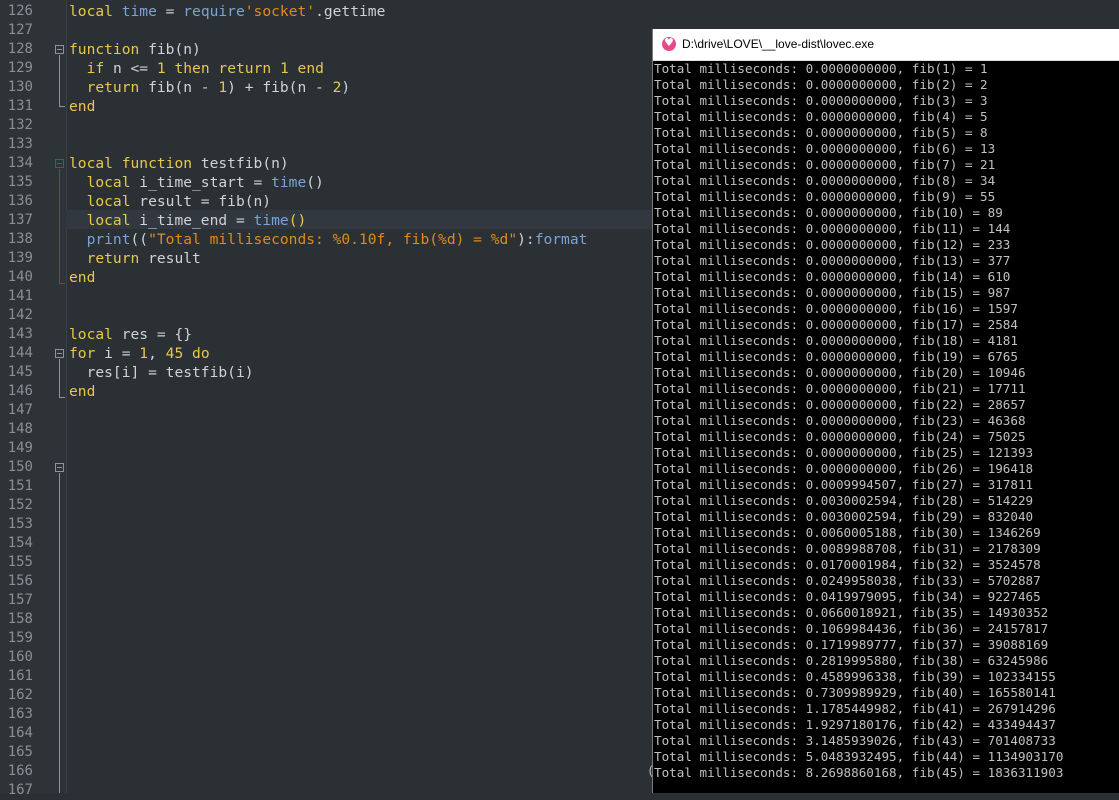  I want to click on line-number: 131, so click(20, 106).